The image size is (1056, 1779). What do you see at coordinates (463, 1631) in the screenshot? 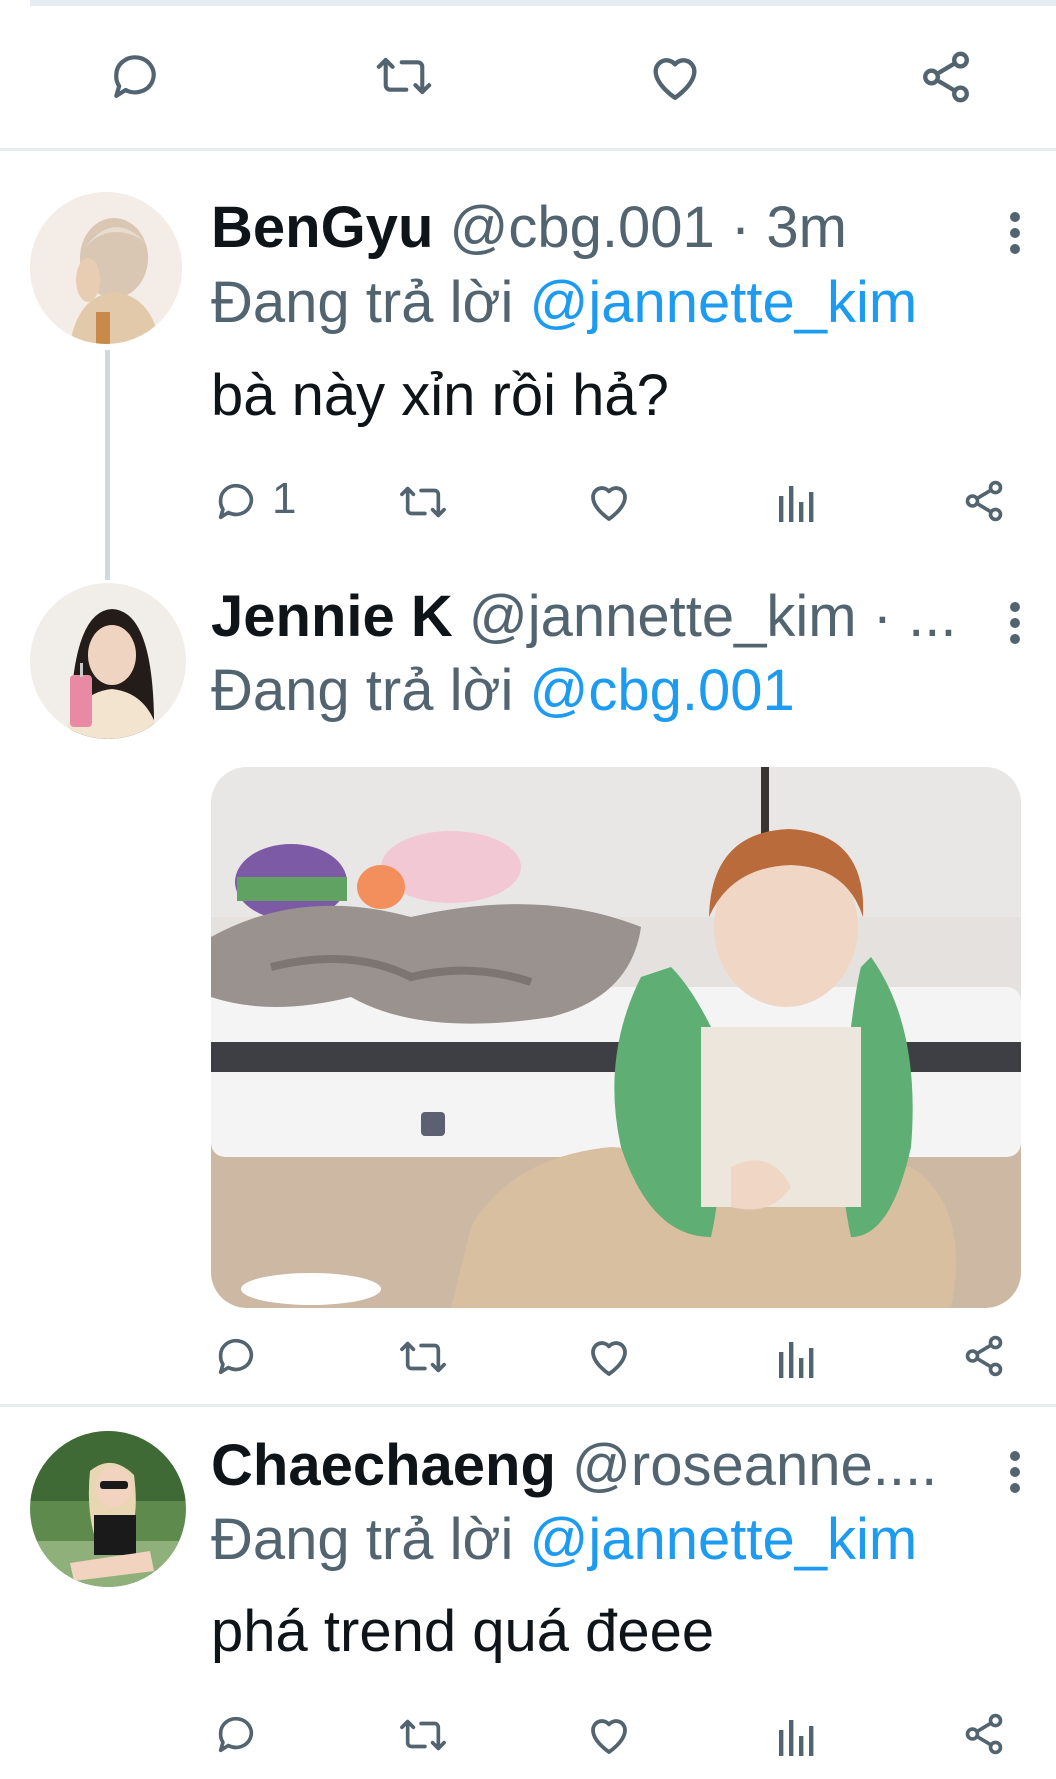
I see `tweet-text: phá trend quá đeee` at bounding box center [463, 1631].